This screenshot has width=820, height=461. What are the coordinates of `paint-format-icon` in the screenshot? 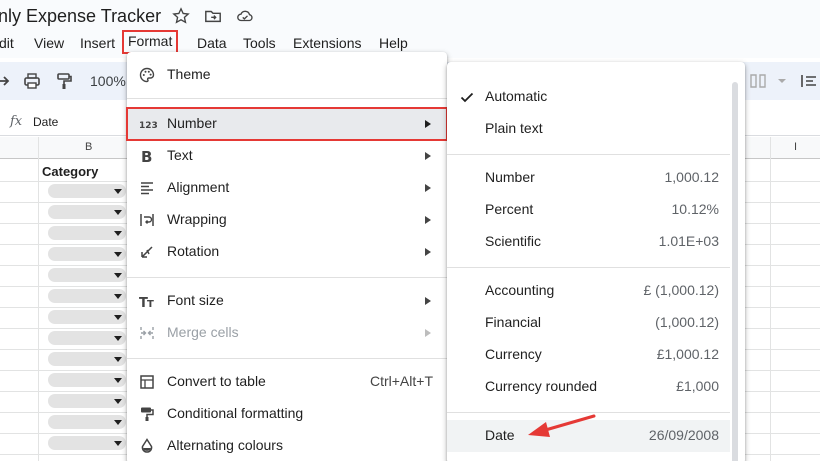 It's located at (64, 81).